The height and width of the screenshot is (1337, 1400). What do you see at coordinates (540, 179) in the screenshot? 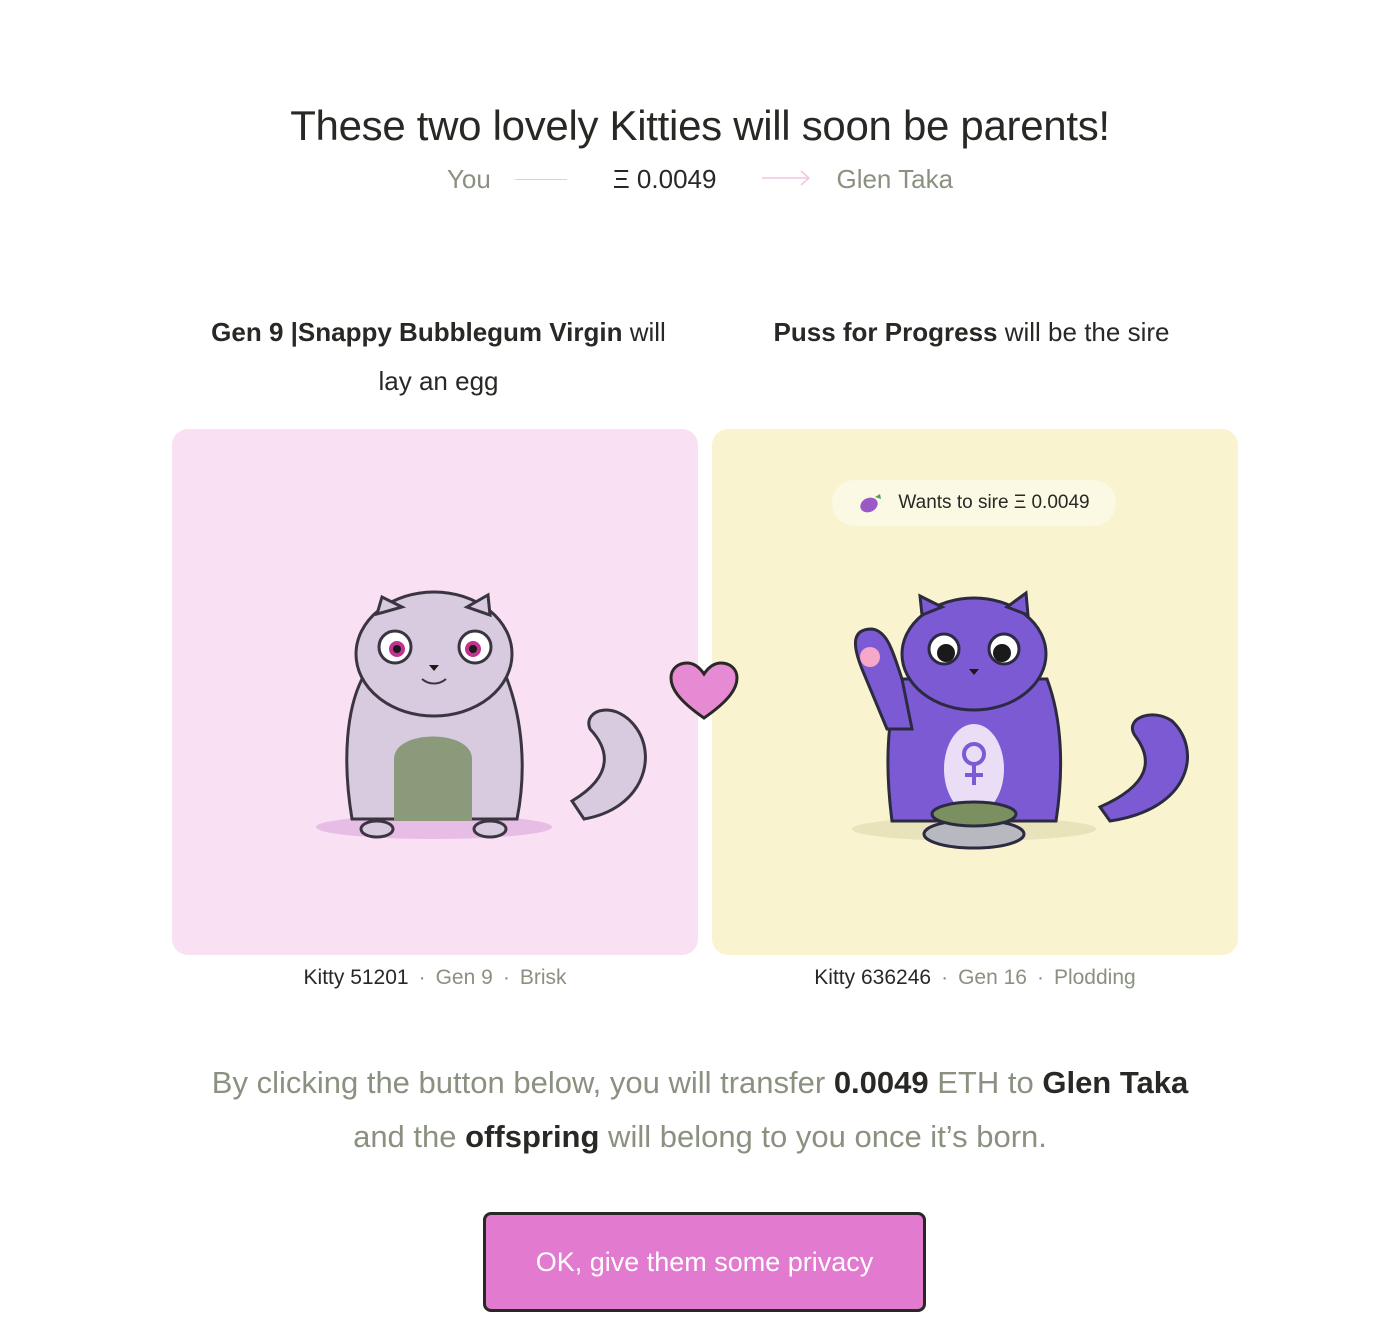
I see `divider-line` at bounding box center [540, 179].